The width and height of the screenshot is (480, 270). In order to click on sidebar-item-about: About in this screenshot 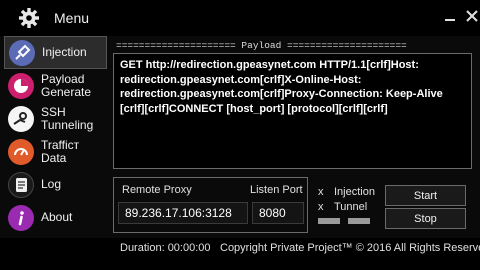, I will do `click(55, 217)`.